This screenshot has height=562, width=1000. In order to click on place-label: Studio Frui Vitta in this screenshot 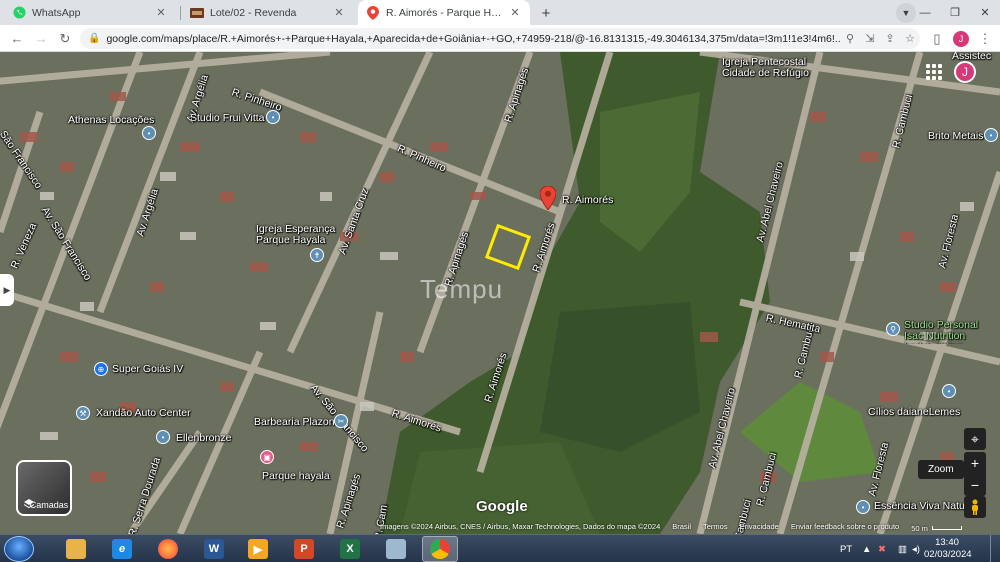, I will do `click(227, 118)`.